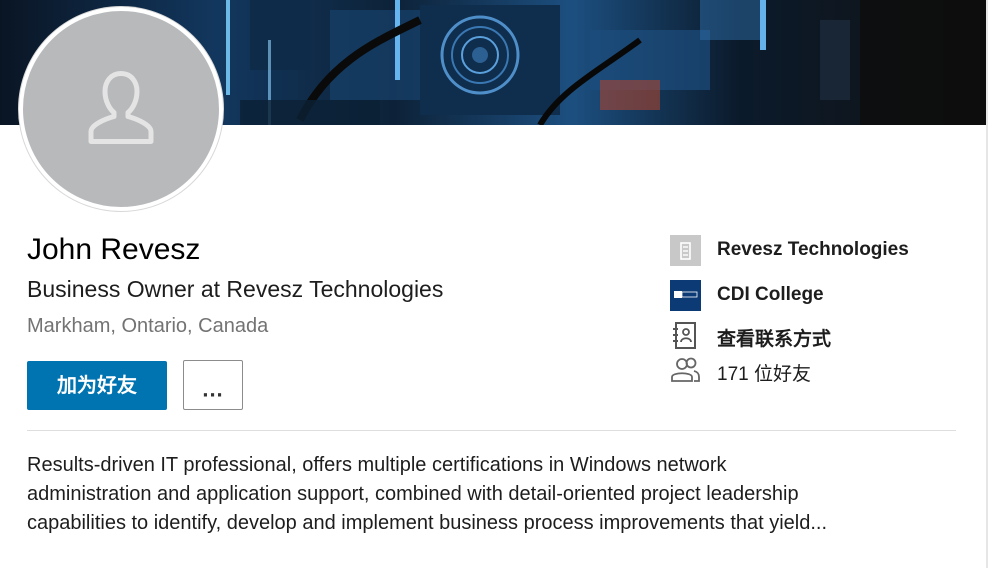 The height and width of the screenshot is (568, 988). Describe the element at coordinates (97, 385) in the screenshot. I see `connect-button: 加为好友` at that location.